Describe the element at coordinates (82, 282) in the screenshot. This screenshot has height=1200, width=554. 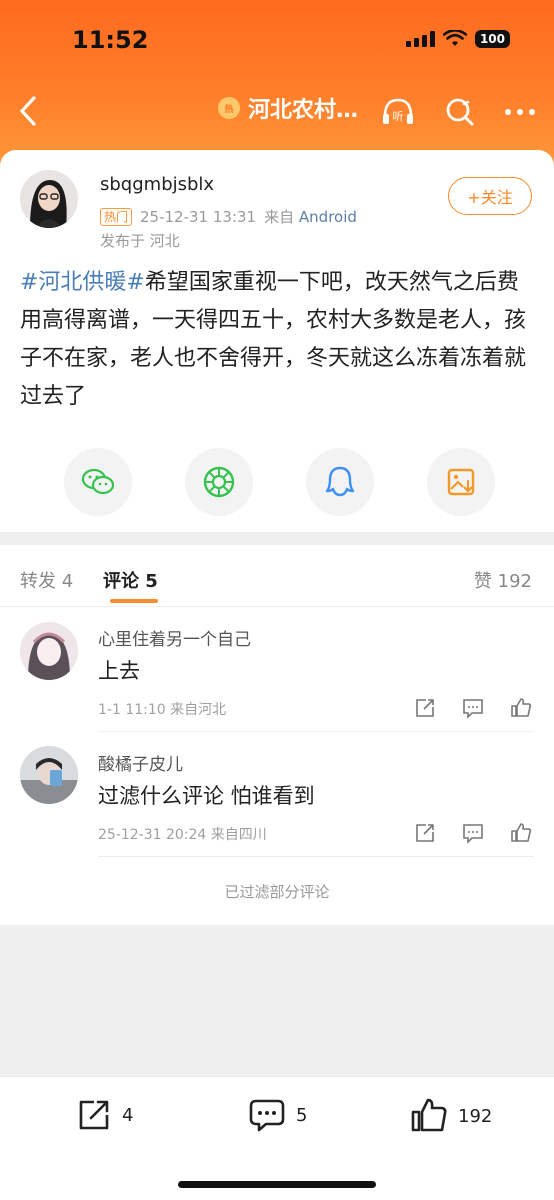
I see `hashtag-link: #河北供暖#` at that location.